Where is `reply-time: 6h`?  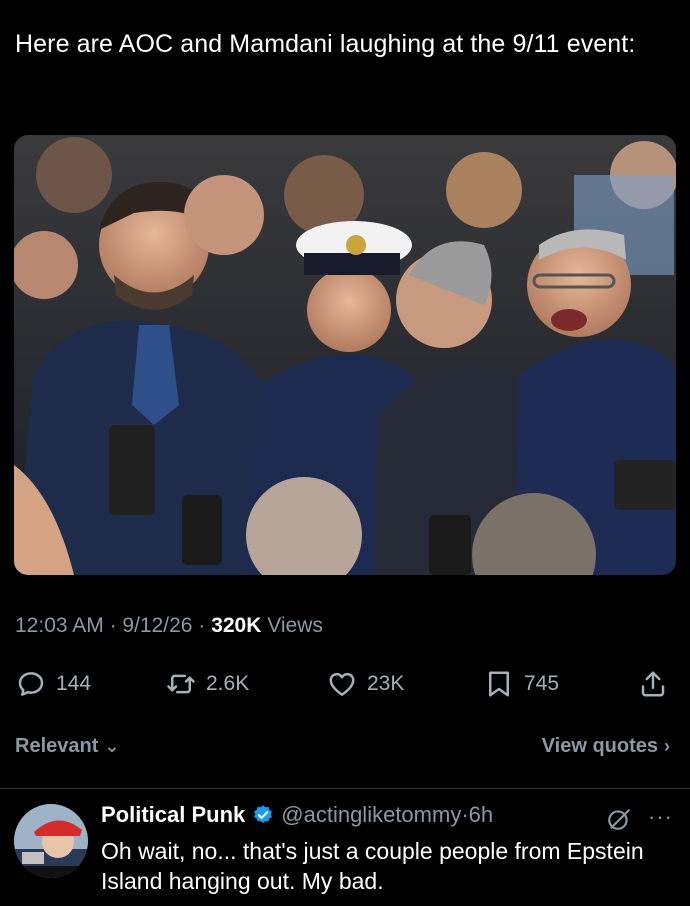
reply-time: 6h is located at coordinates (481, 815).